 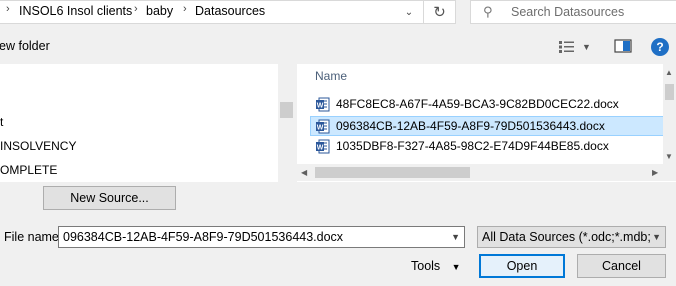 I want to click on breadcrumb-item: Datasources, so click(x=230, y=11).